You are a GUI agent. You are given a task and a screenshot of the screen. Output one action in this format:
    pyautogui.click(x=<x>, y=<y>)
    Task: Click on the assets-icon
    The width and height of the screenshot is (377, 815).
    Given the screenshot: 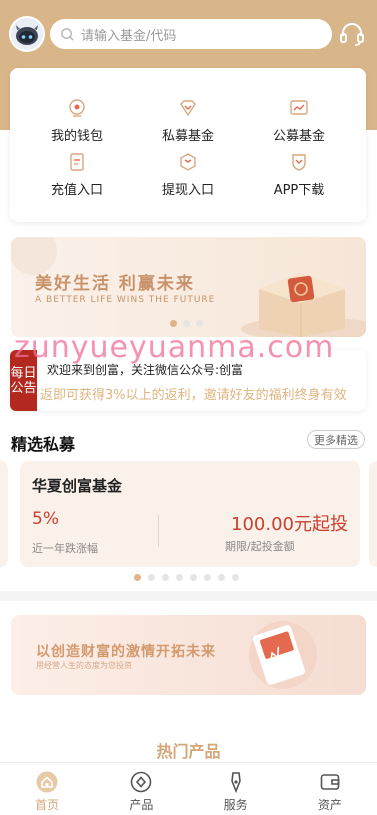 What is the action you would take?
    pyautogui.click(x=330, y=782)
    